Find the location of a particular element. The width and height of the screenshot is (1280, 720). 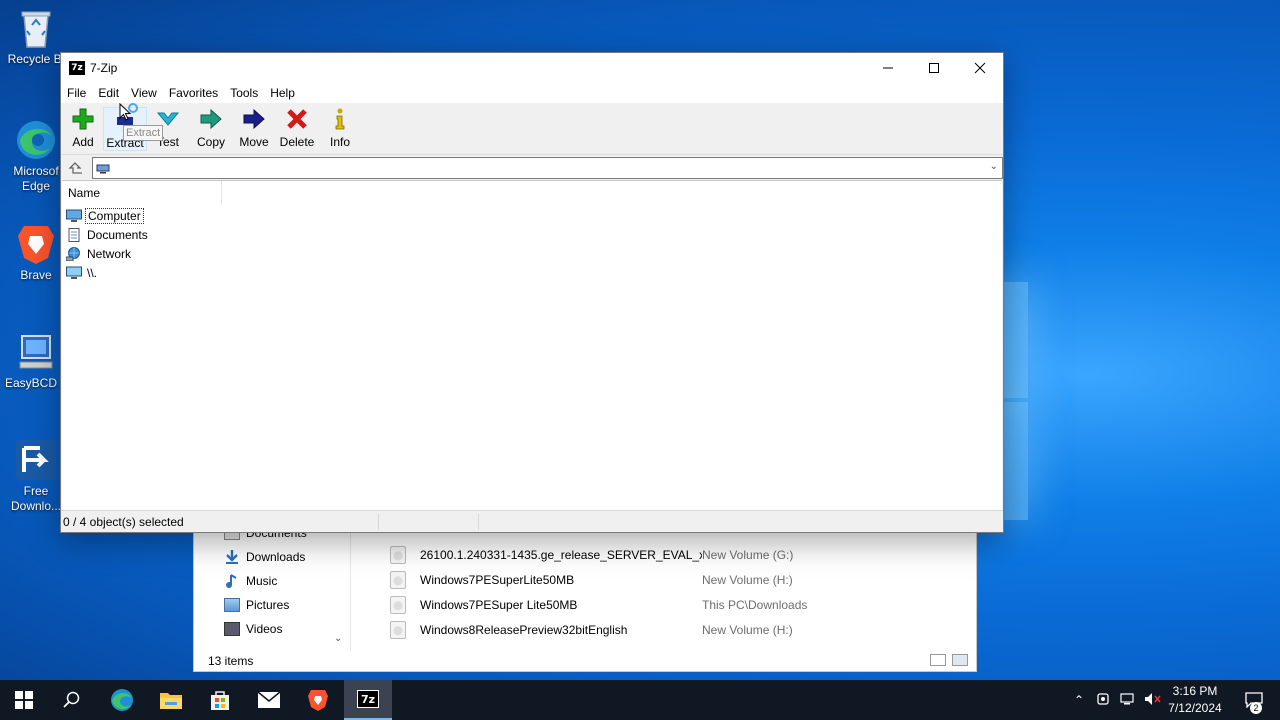

address-bar: ⌄ is located at coordinates (532, 168).